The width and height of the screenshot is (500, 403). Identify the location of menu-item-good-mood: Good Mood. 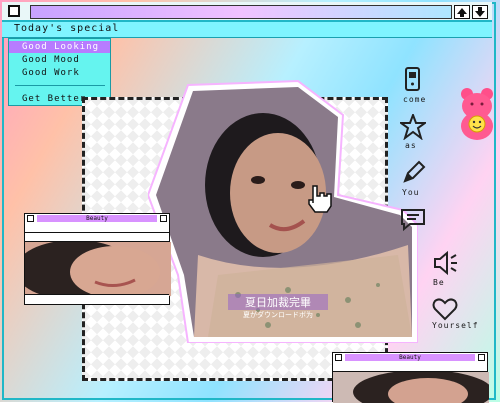
(59, 60).